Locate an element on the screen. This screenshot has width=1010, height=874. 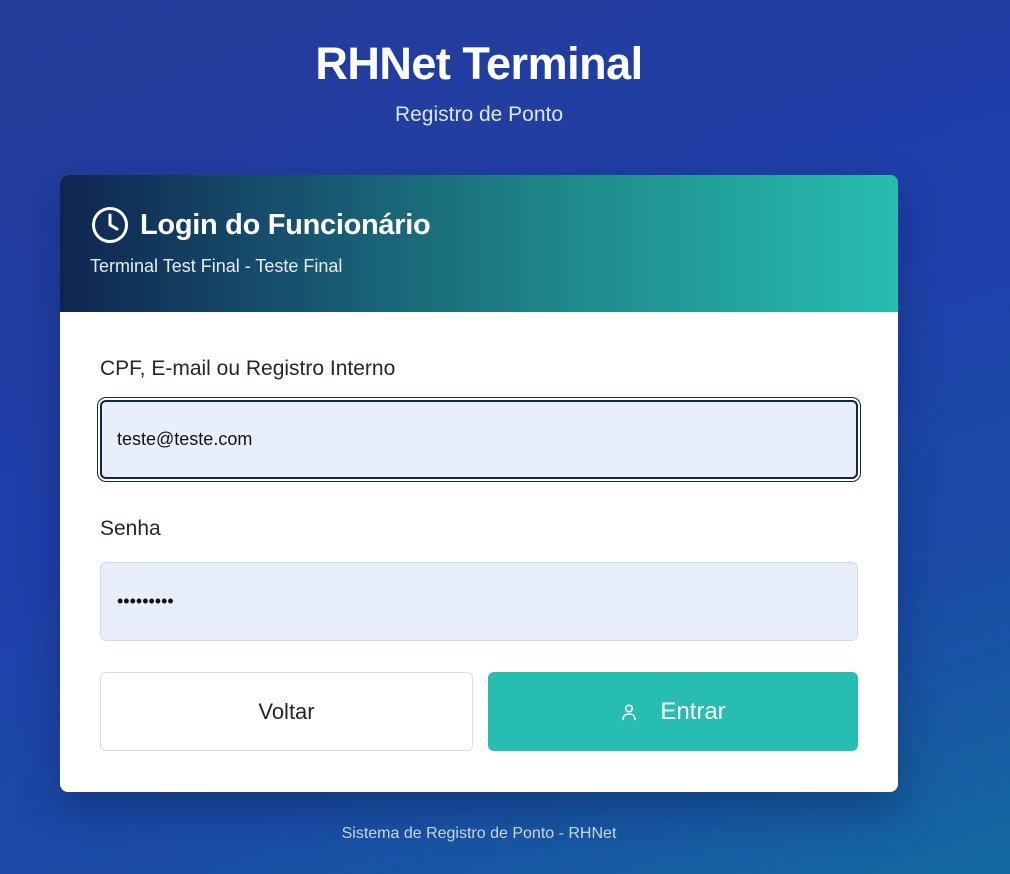
login-card-title: Login do Funcionário is located at coordinates (285, 225).